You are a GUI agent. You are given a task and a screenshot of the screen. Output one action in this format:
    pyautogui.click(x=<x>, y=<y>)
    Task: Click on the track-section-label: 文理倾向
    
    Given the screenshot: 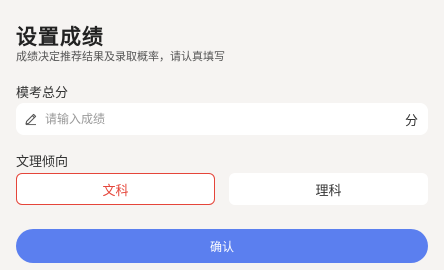 What is the action you would take?
    pyautogui.click(x=42, y=162)
    